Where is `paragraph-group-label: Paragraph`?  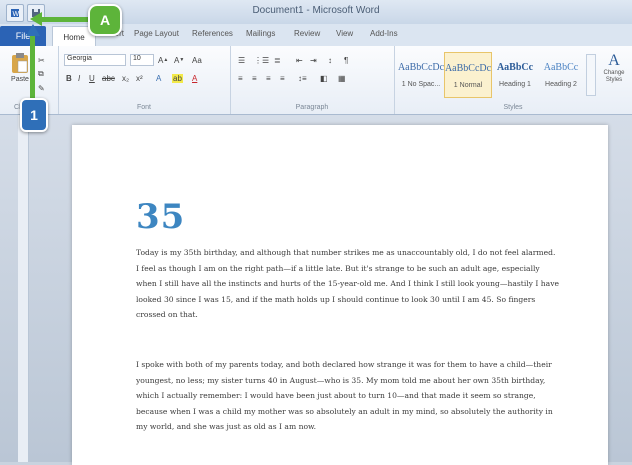
paragraph-group-label: Paragraph is located at coordinates (312, 107).